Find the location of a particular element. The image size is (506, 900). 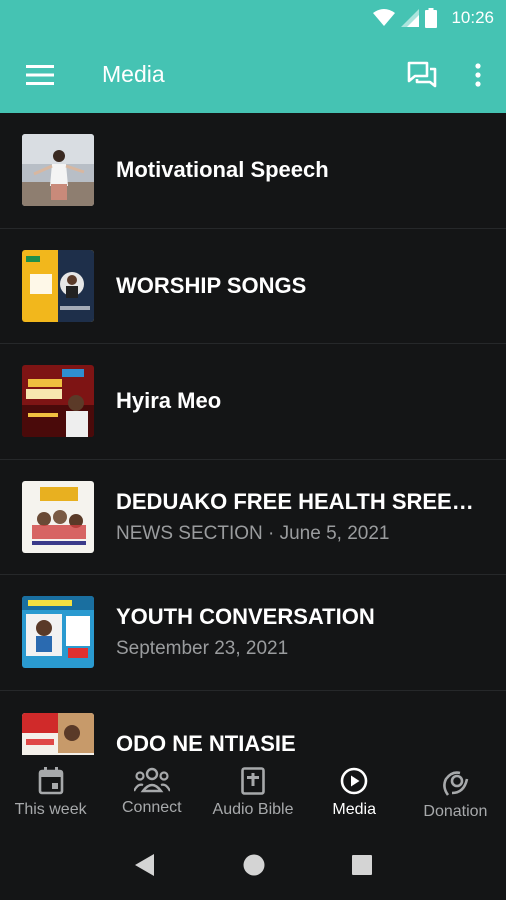

list-item: ODO NE NTIASIE is located at coordinates (253, 723).